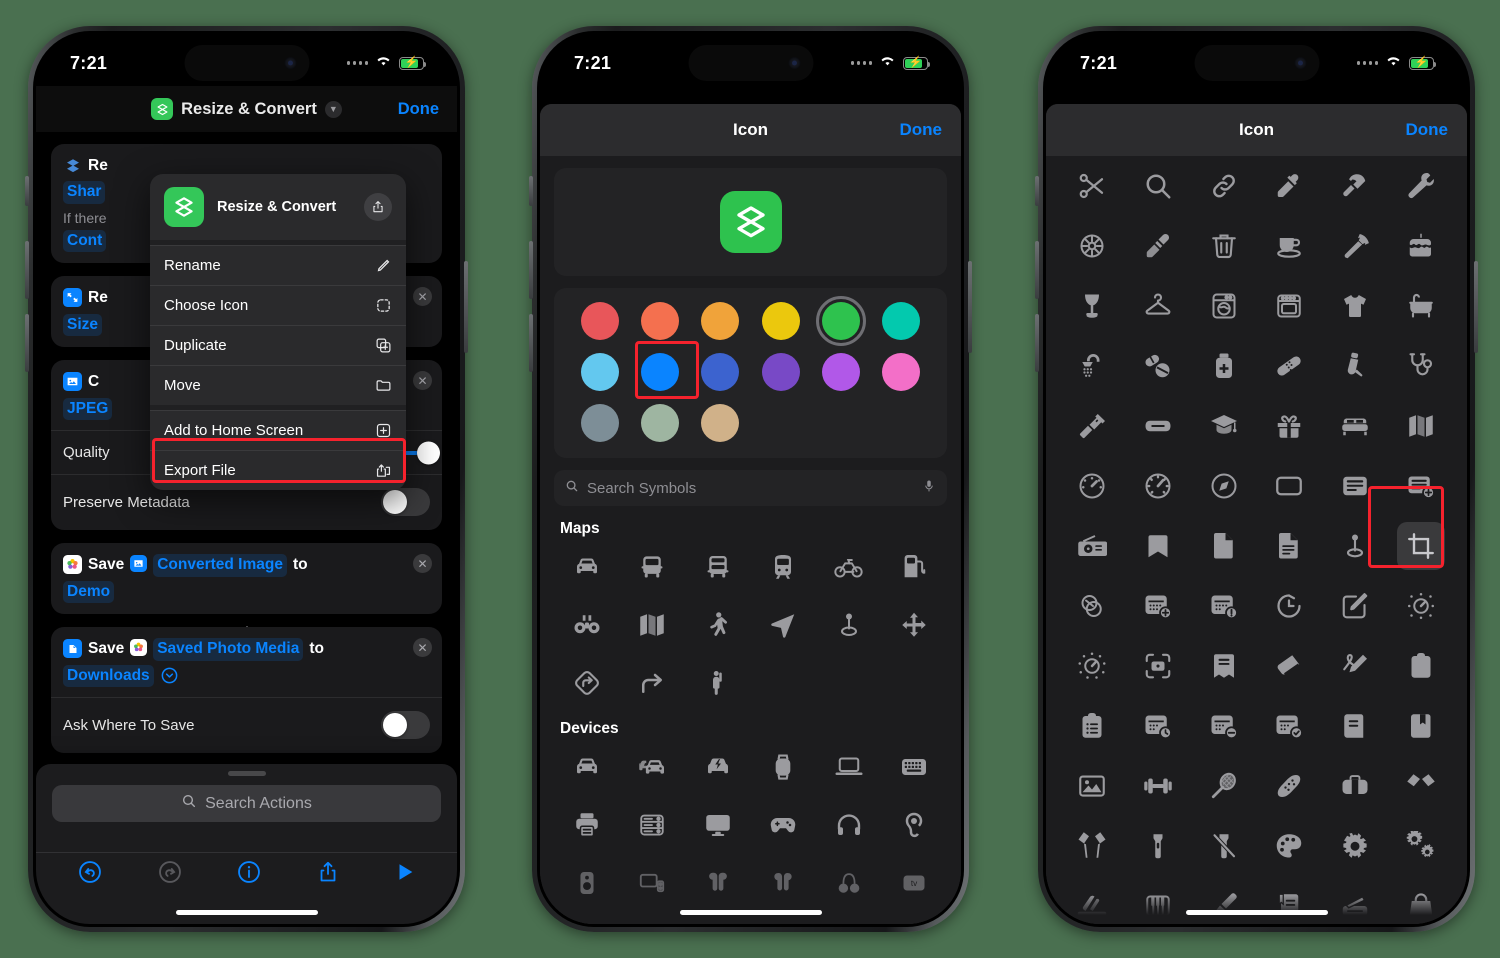  Describe the element at coordinates (1092, 306) in the screenshot. I see `wineglass-icon` at that location.